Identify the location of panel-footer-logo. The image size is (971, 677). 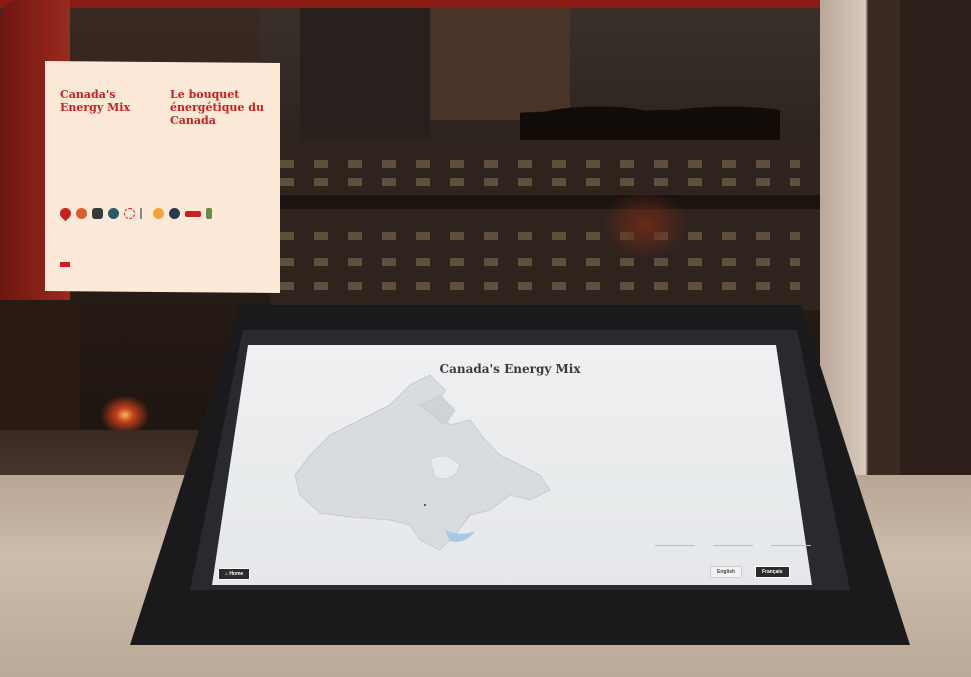
(165, 265).